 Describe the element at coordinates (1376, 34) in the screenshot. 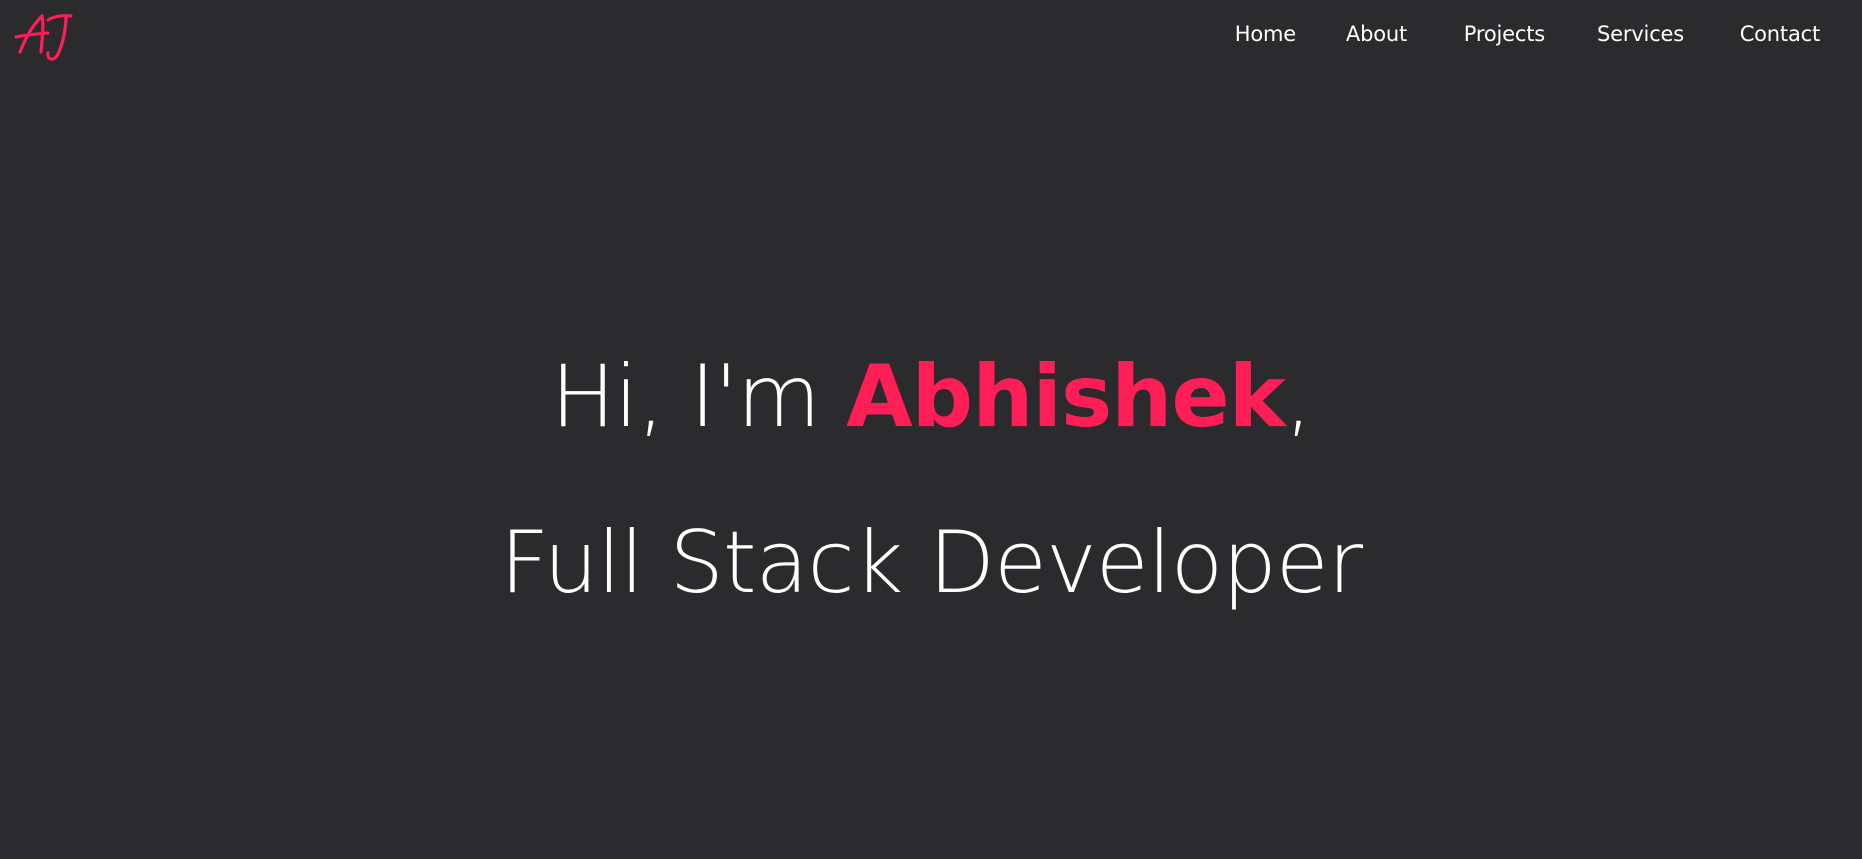

I see `nav-item-about: About` at that location.